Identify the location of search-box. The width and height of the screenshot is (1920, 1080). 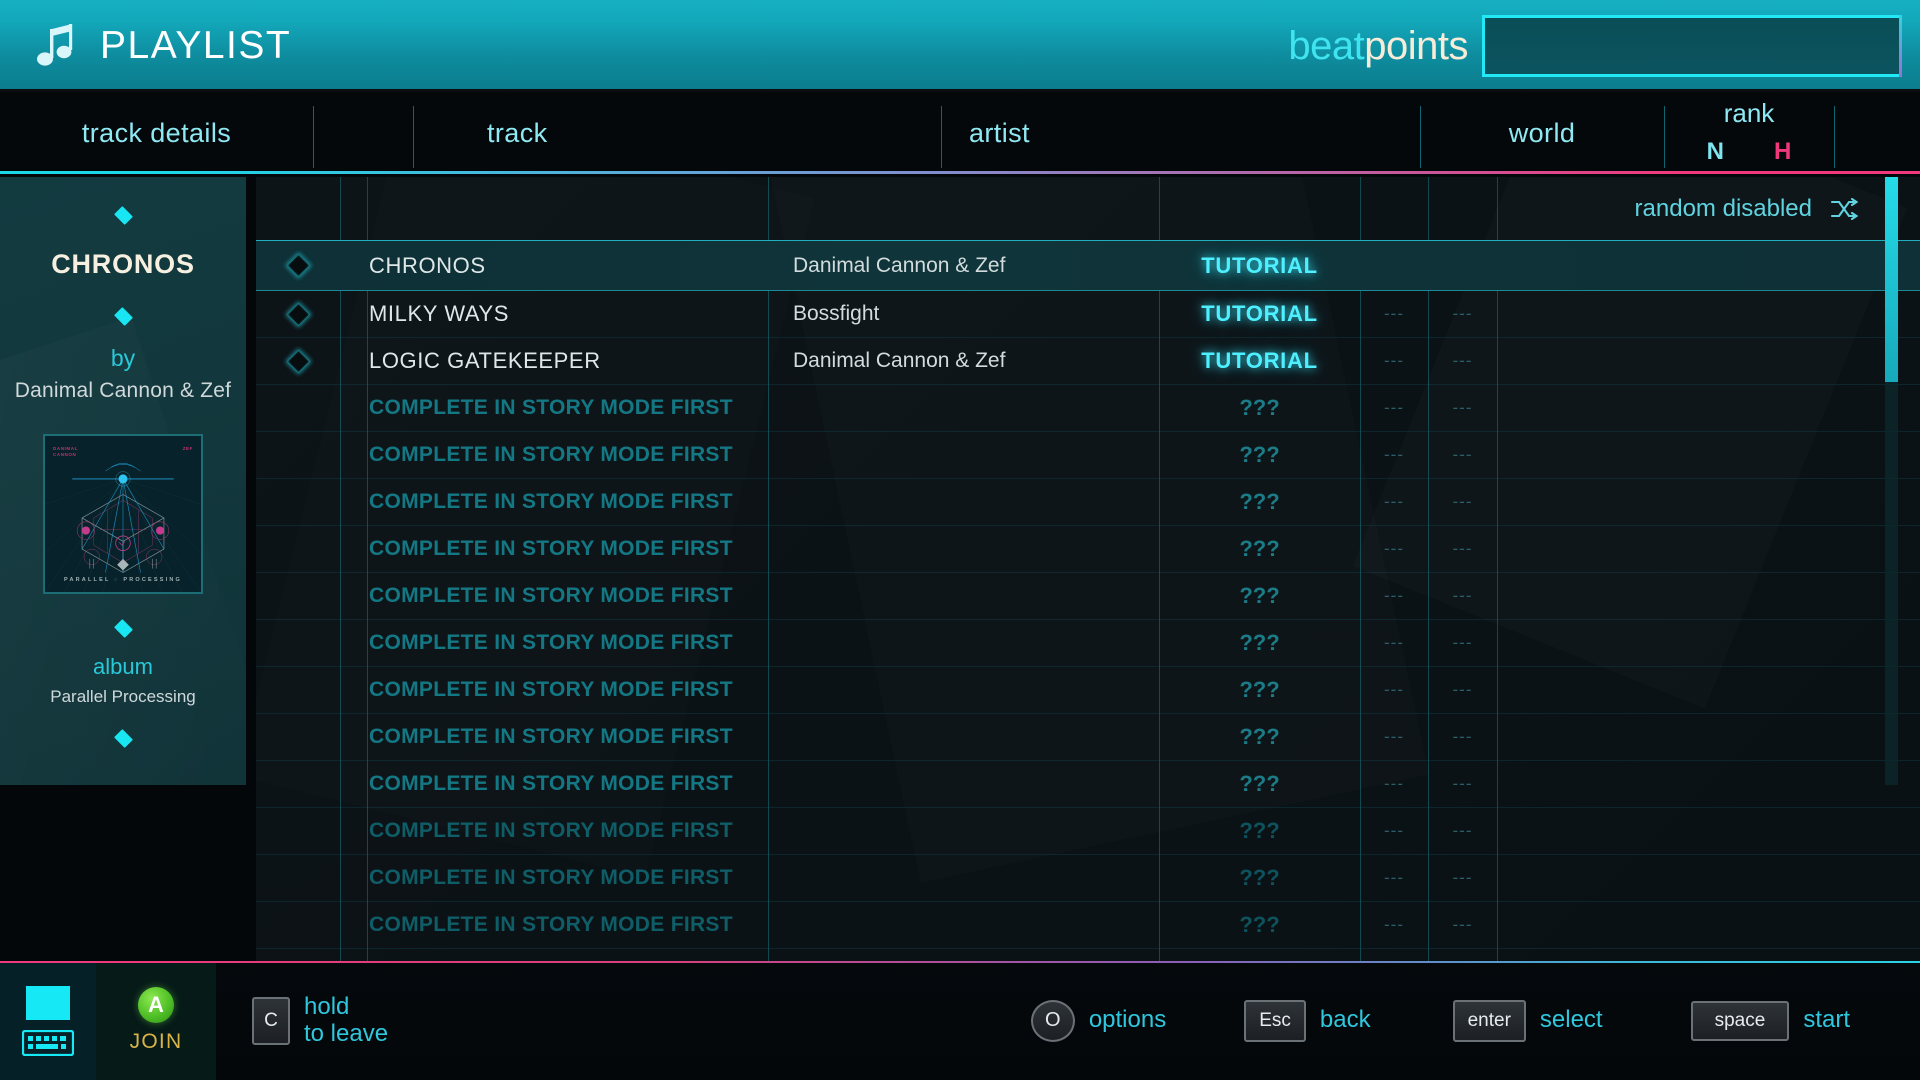
(1692, 46).